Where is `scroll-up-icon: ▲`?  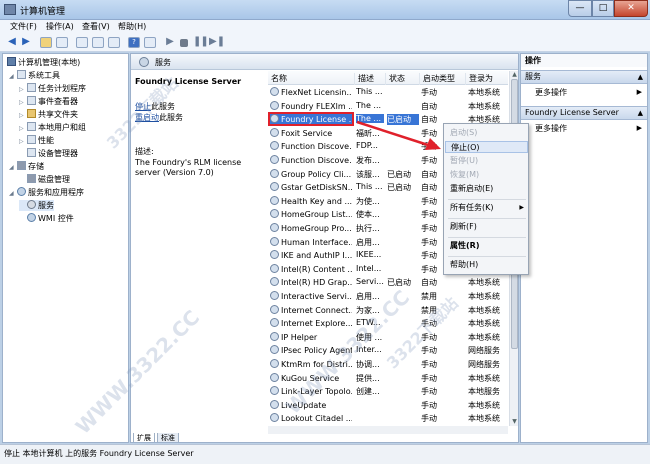 scroll-up-icon: ▲ is located at coordinates (514, 75).